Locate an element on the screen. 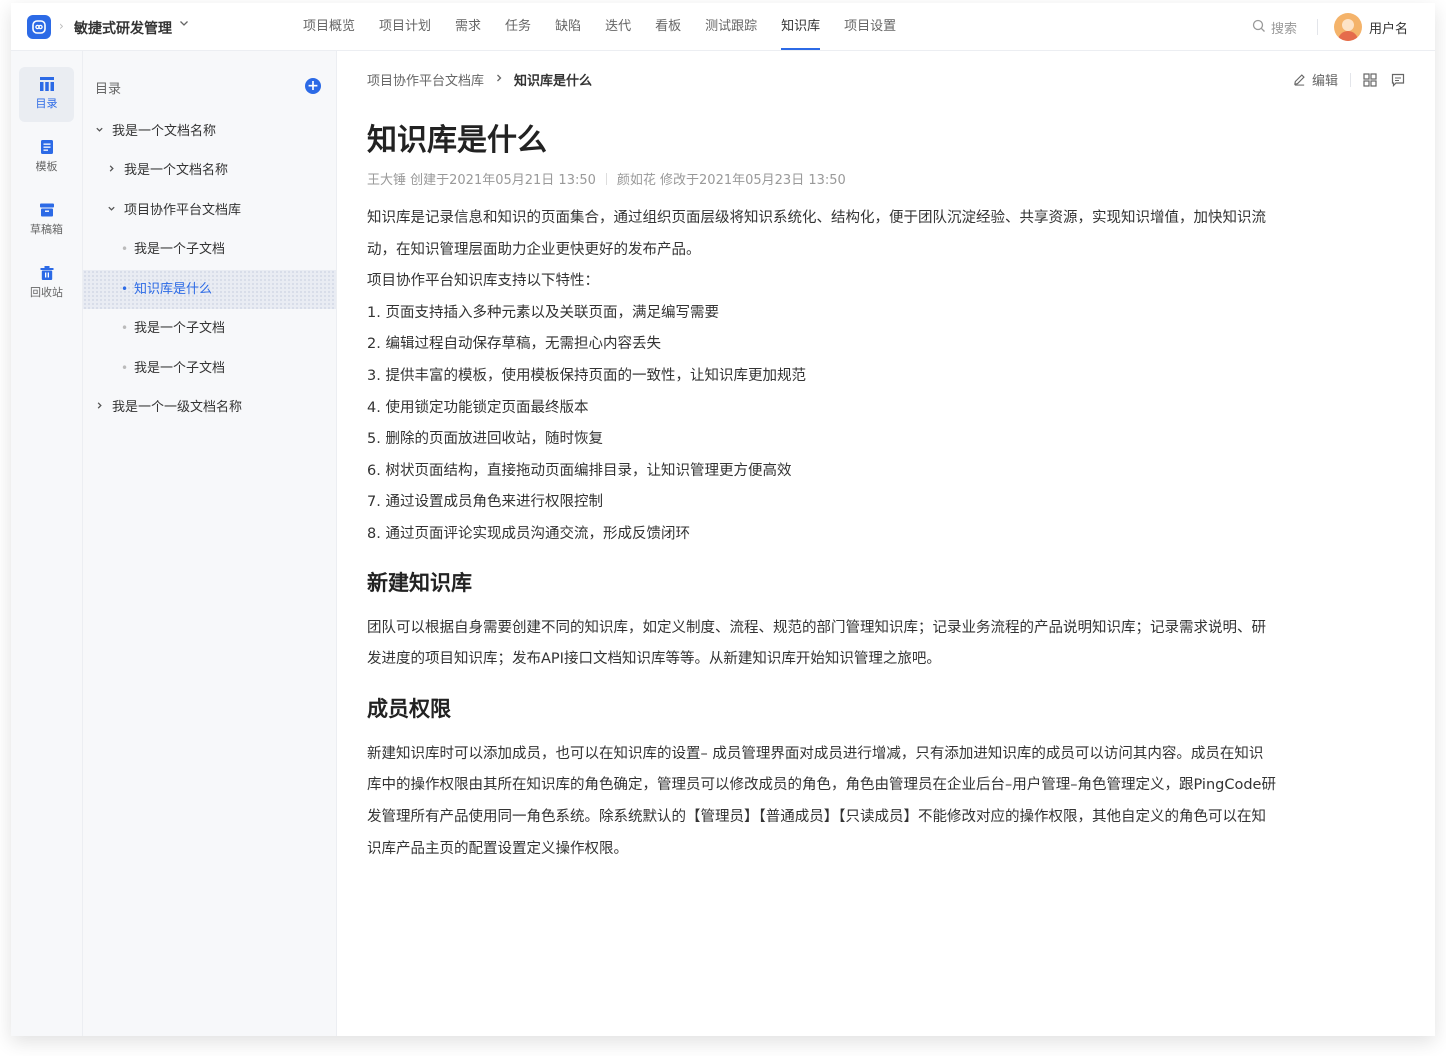  breadcrumb: 项目协作平台文档库 知识库是什么 is located at coordinates (479, 79).